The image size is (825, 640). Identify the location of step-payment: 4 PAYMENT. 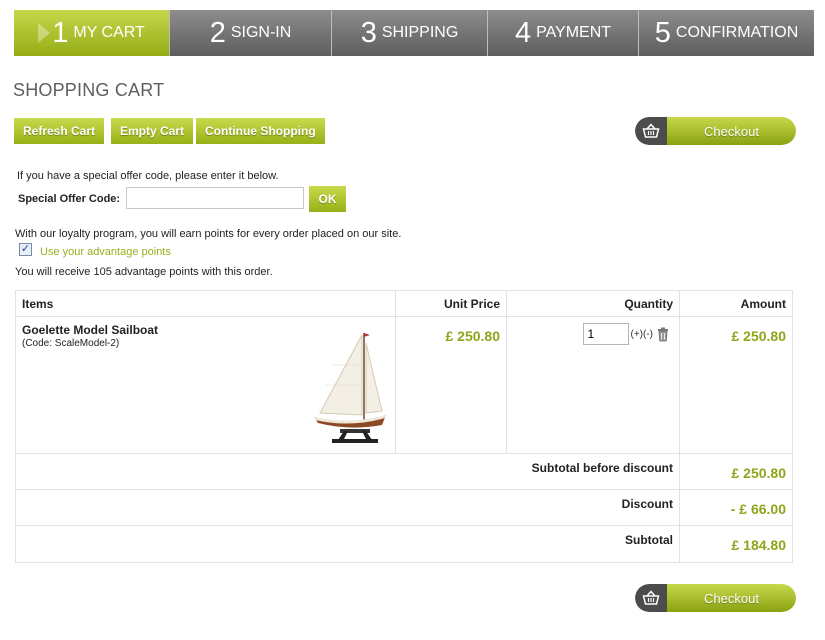
(563, 33).